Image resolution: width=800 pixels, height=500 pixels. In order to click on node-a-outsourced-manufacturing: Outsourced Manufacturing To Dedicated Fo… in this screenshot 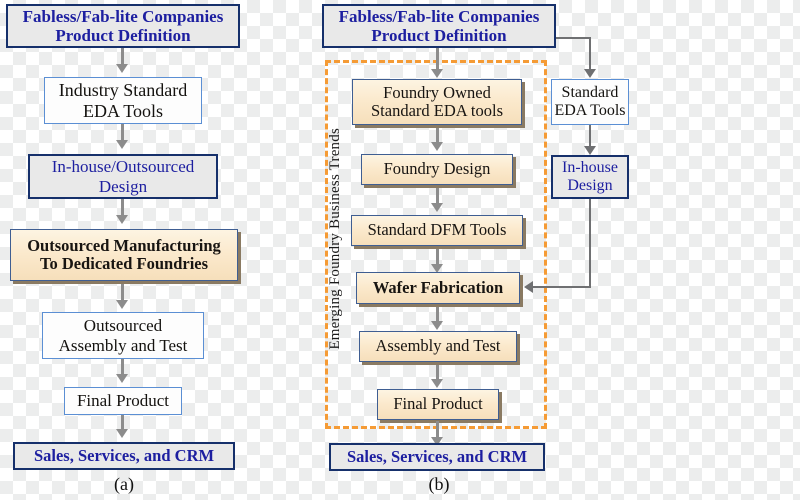, I will do `click(124, 255)`.